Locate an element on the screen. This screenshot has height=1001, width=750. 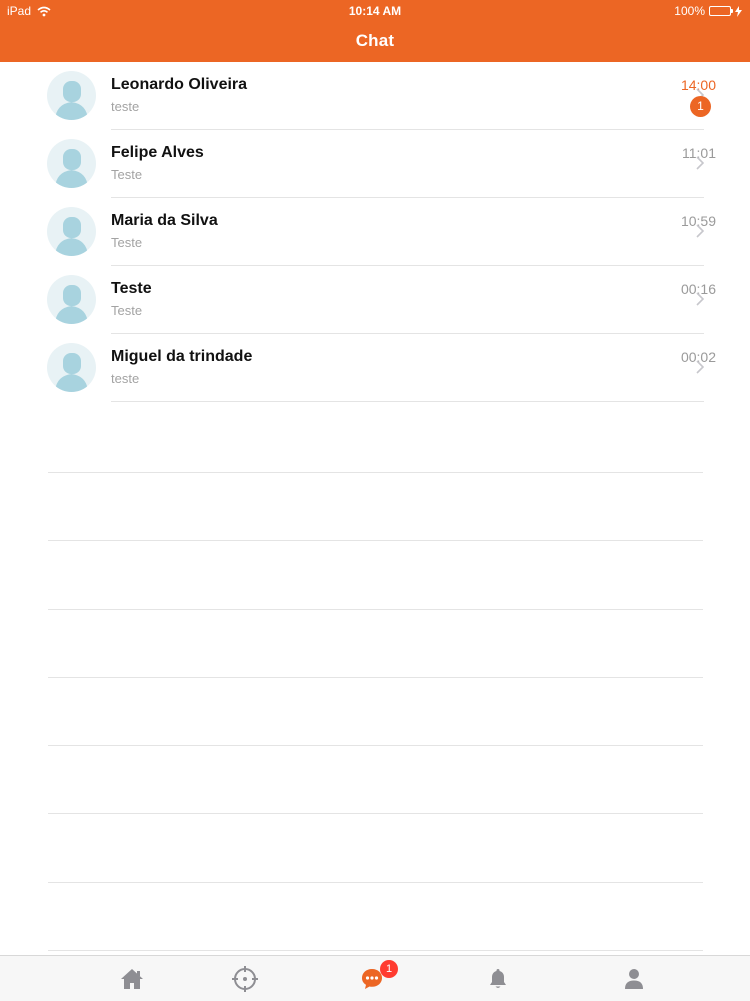
chat-row-felipe-alves: Felipe Alves Teste 11:01 is located at coordinates (375, 164).